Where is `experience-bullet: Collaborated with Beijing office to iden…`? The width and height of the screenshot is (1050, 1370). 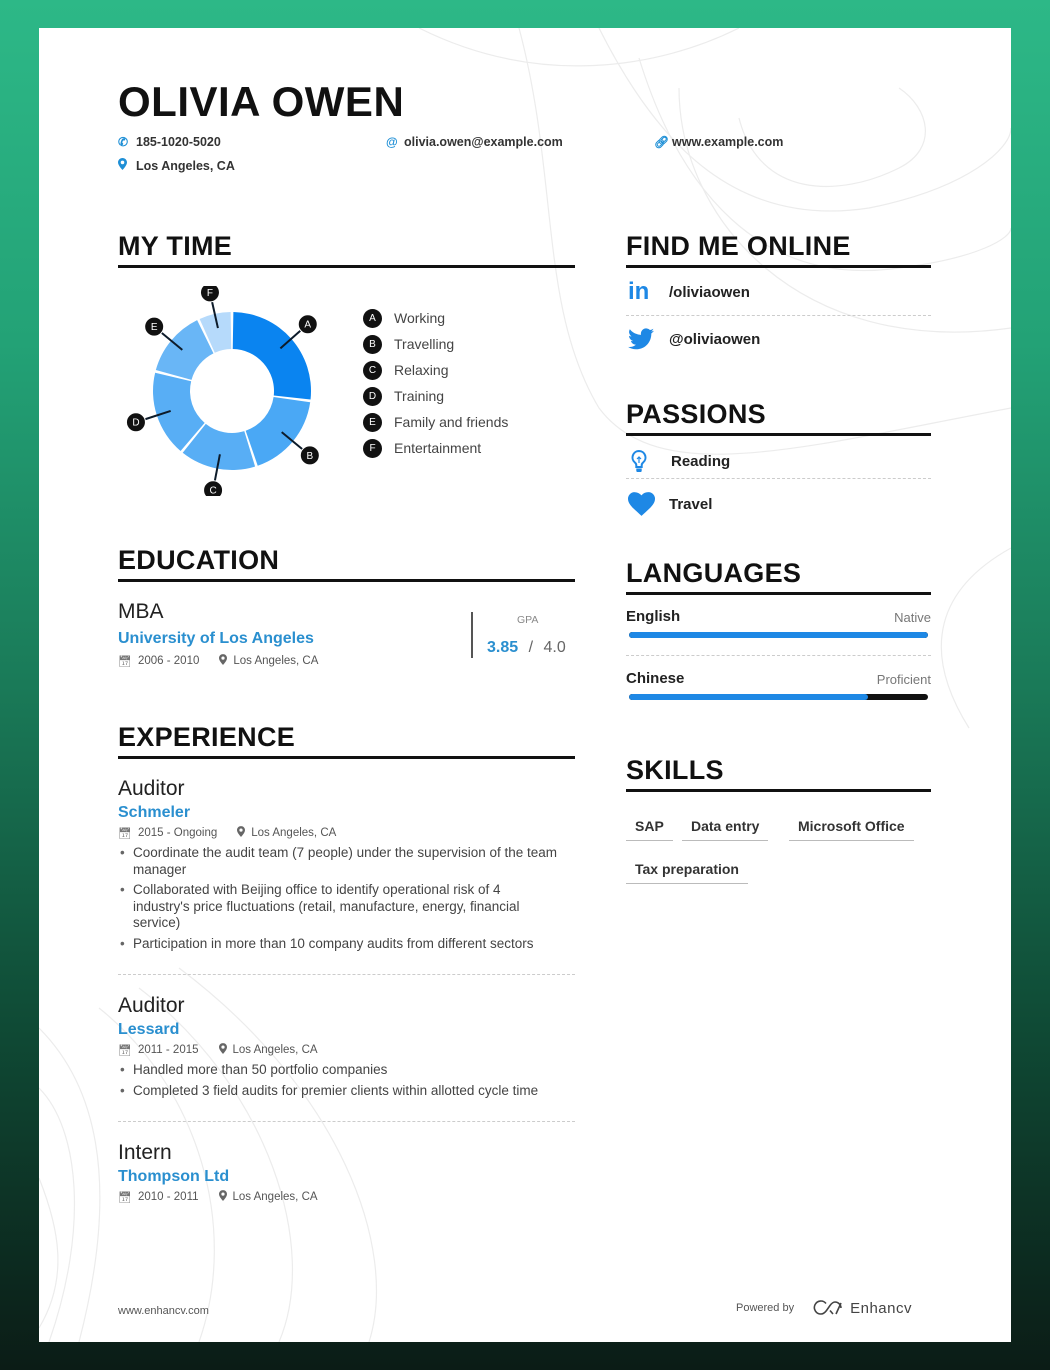
experience-bullet: Collaborated with Beijing office to iden… is located at coordinates (338, 907).